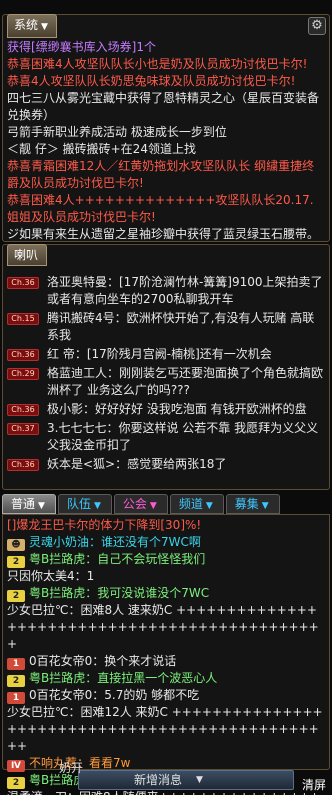 The image size is (332, 795). Describe the element at coordinates (163, 234) in the screenshot. I see `system-message: ジ如果有来生从遗留之星袖珍瓣中获得了蓝灵绿玉石腰带。` at that location.